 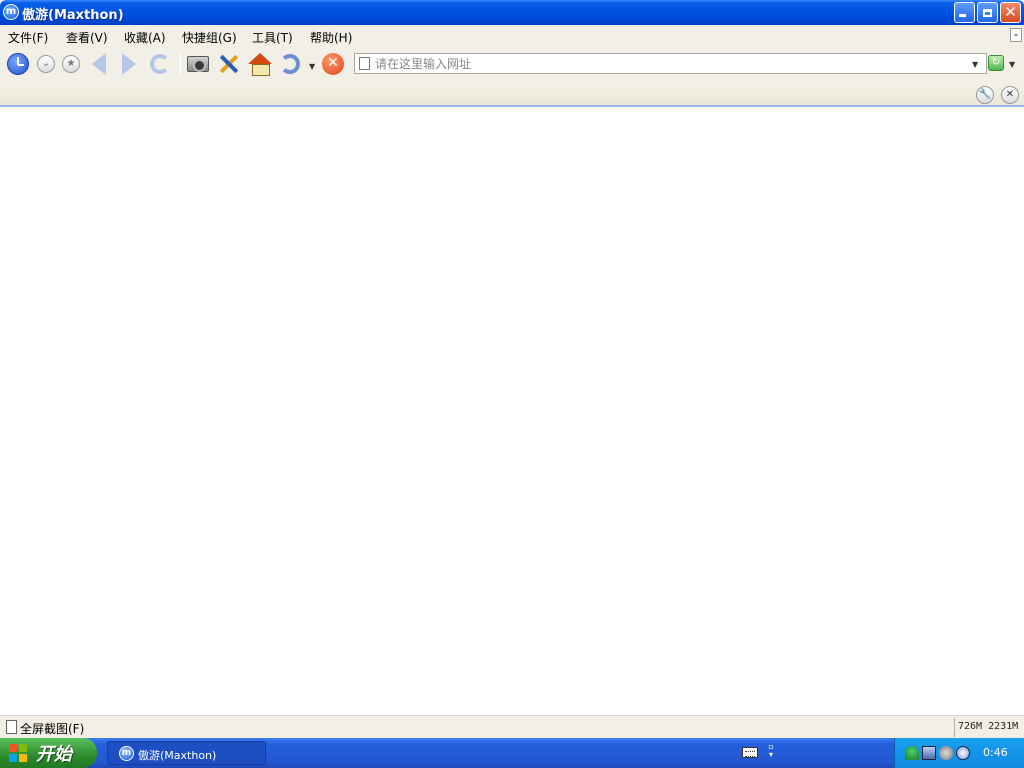 What do you see at coordinates (180, 64) in the screenshot?
I see `toolbar-separator` at bounding box center [180, 64].